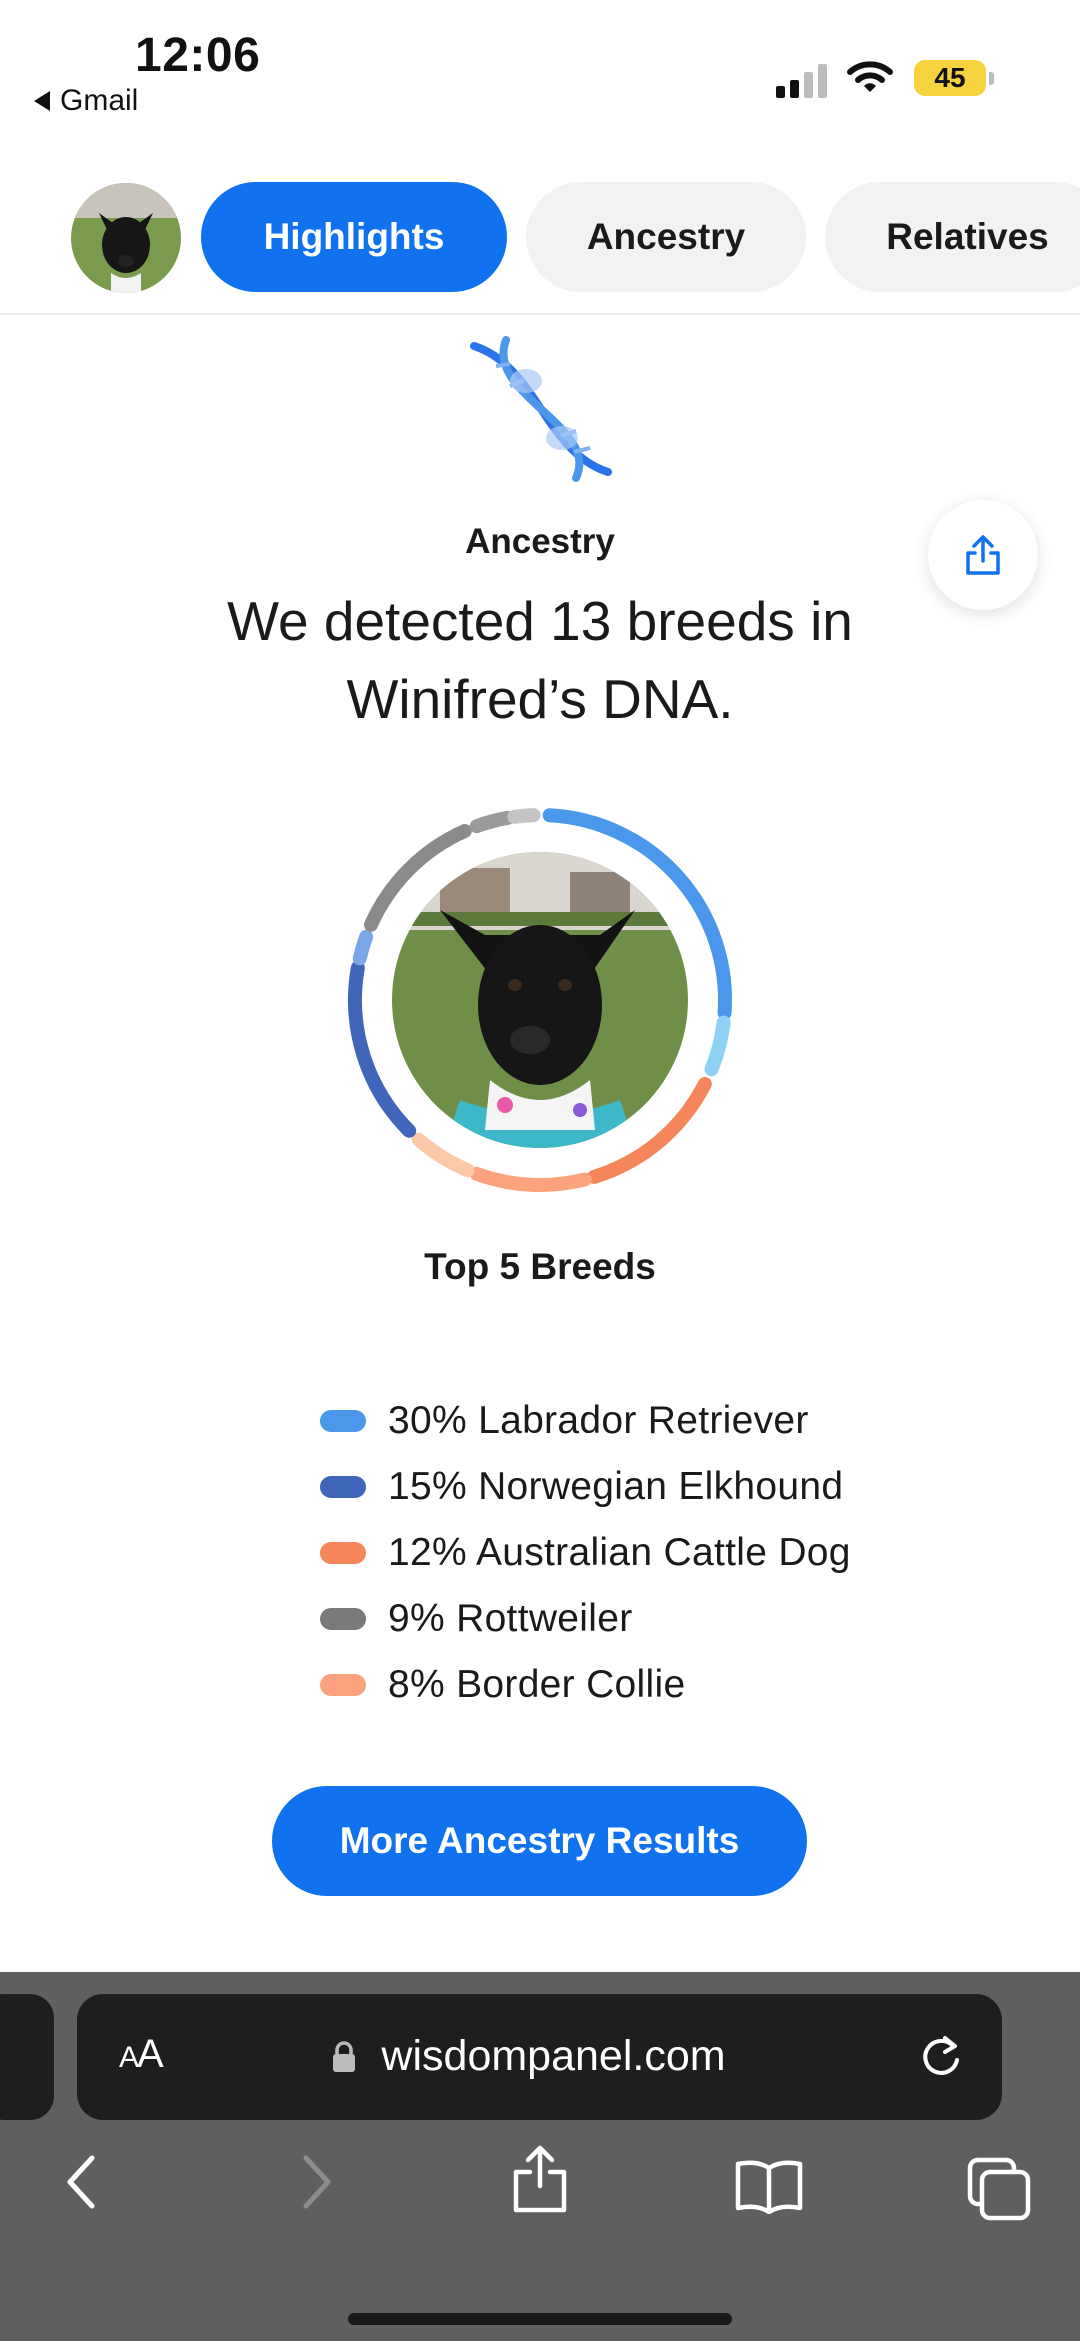  I want to click on battery-indicator: 45, so click(954, 78).